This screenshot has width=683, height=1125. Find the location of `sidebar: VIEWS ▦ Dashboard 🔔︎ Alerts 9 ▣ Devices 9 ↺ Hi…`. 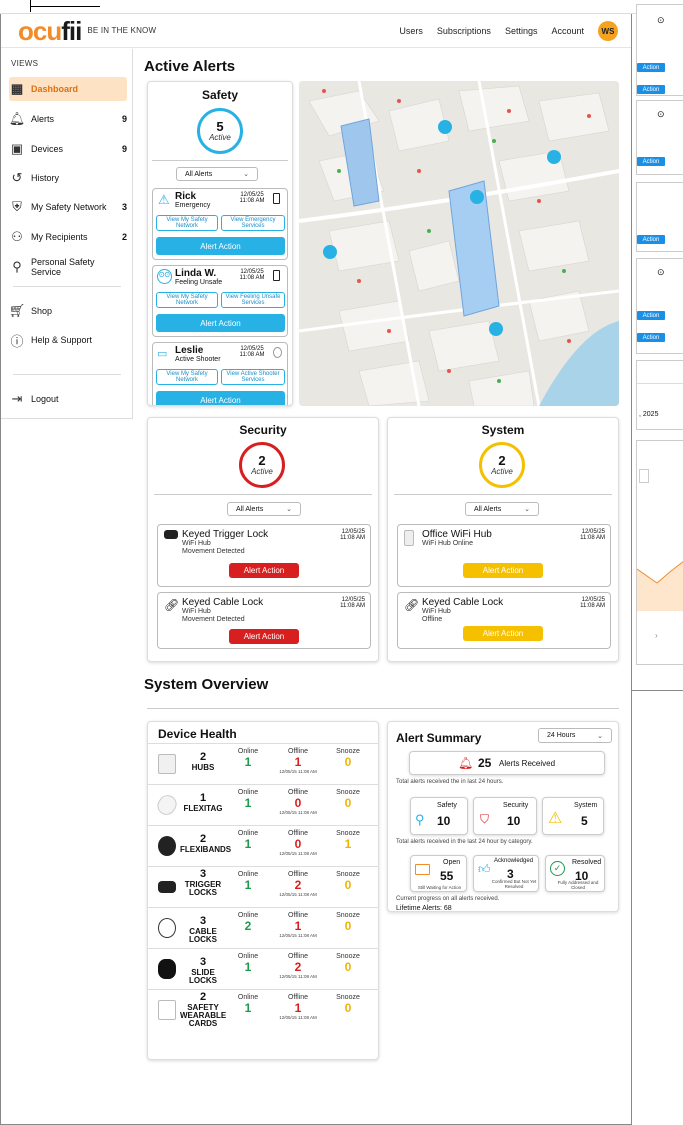

sidebar: VIEWS ▦ Dashboard 🔔︎ Alerts 9 ▣ Devices 9 ↺ Hi… is located at coordinates (67, 234).